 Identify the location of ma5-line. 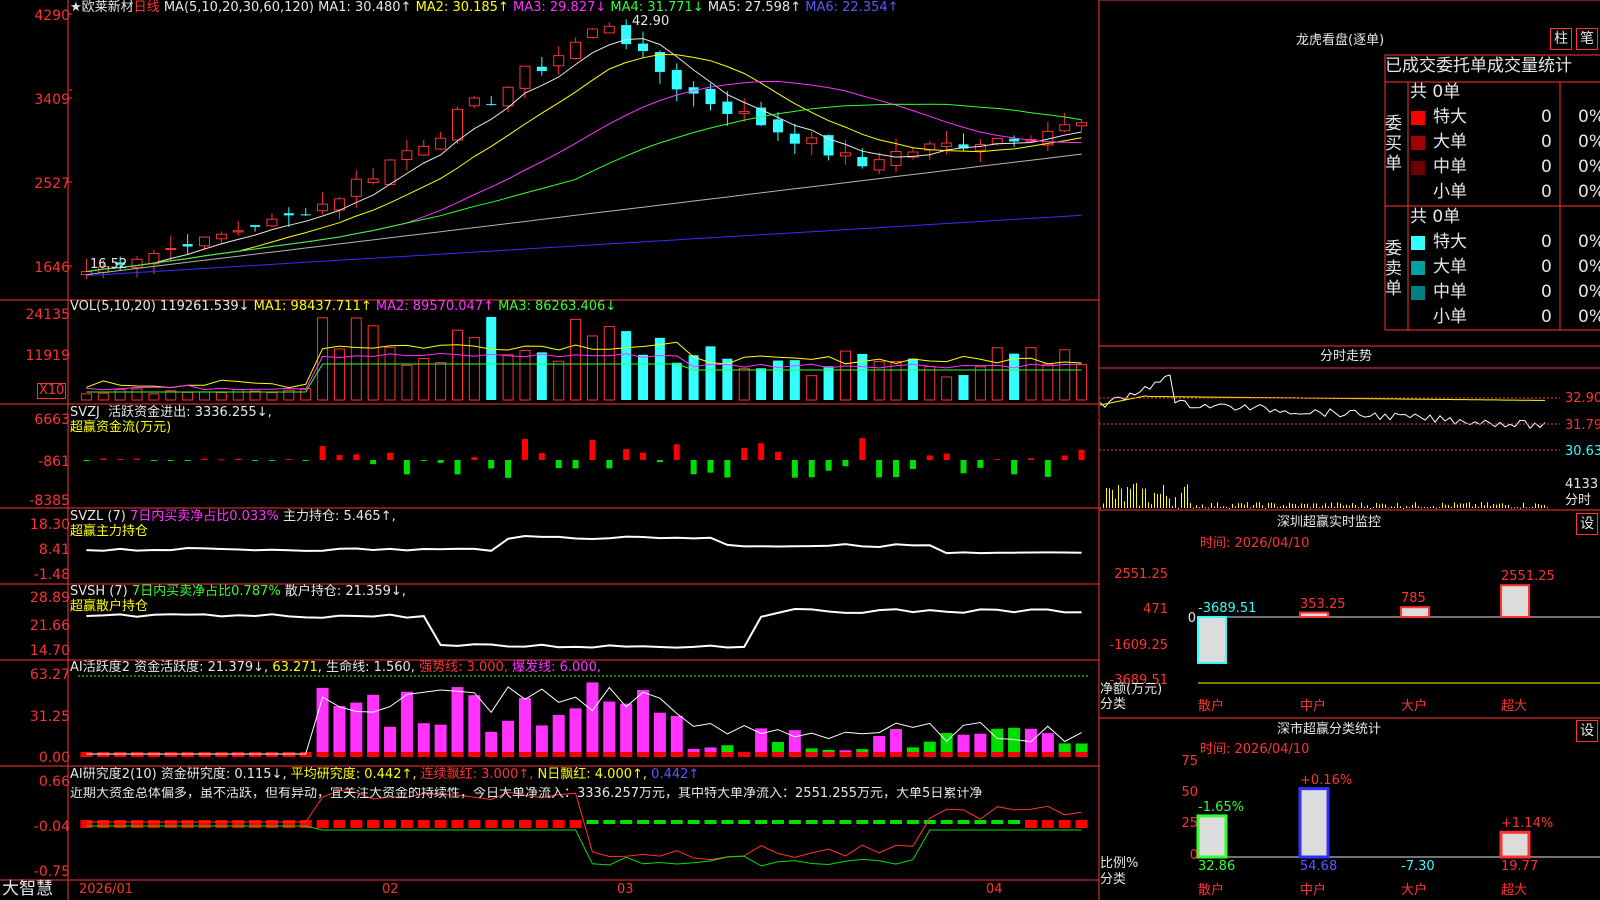
(584, 214).